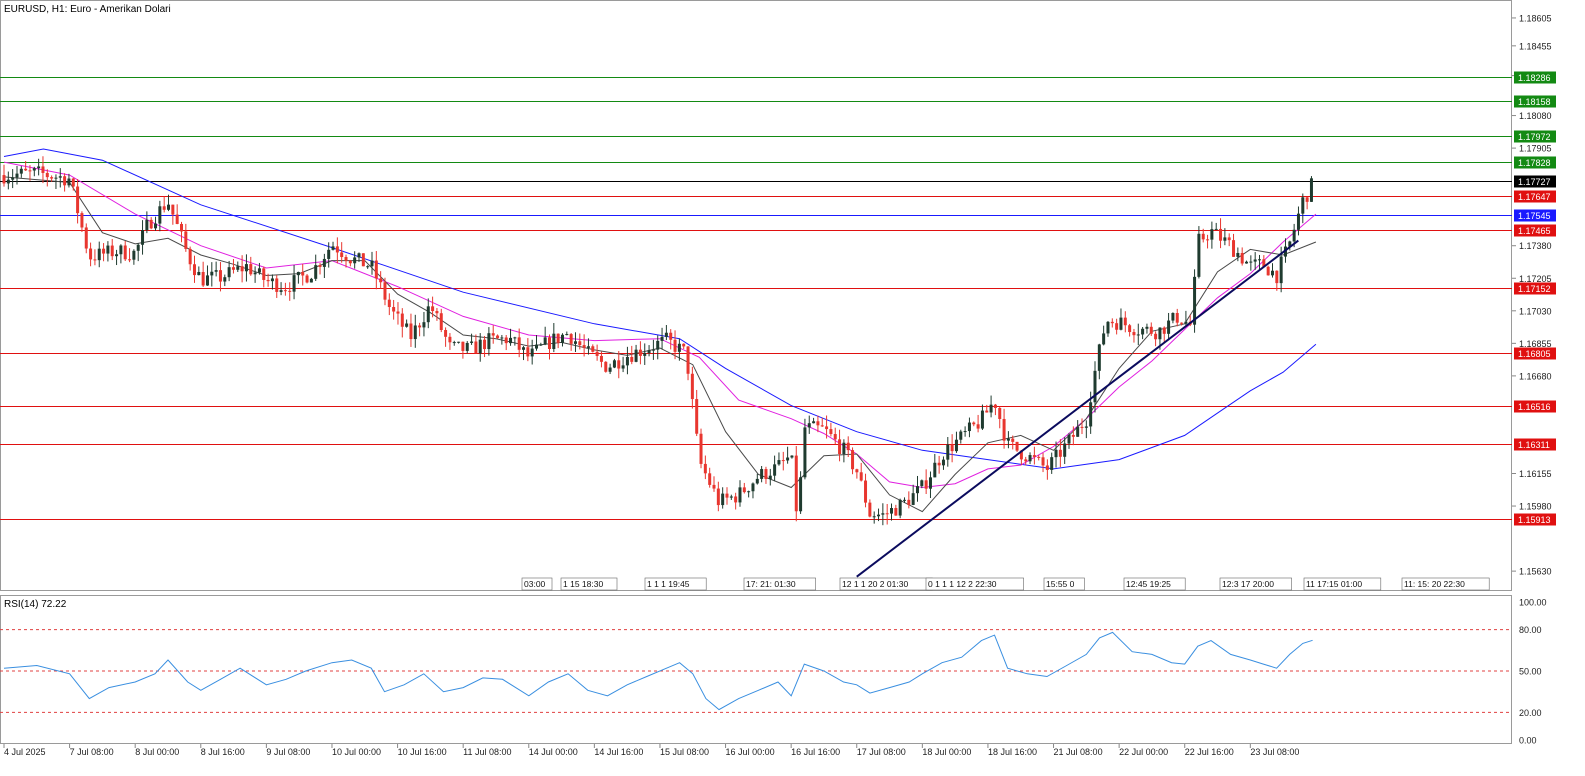  Describe the element at coordinates (1012, 752) in the screenshot. I see `time-axis-label: 18 Jul 16:00` at that location.